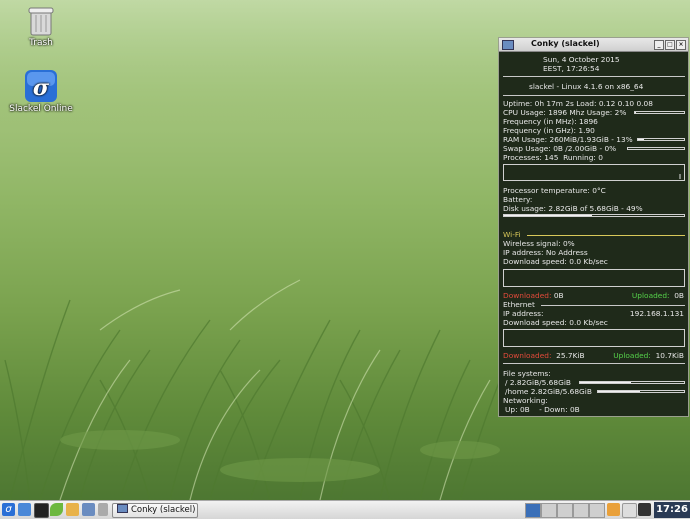 The image size is (690, 519). I want to click on desktop-icon-slackel-online: σ Slackel Online, so click(41, 92).